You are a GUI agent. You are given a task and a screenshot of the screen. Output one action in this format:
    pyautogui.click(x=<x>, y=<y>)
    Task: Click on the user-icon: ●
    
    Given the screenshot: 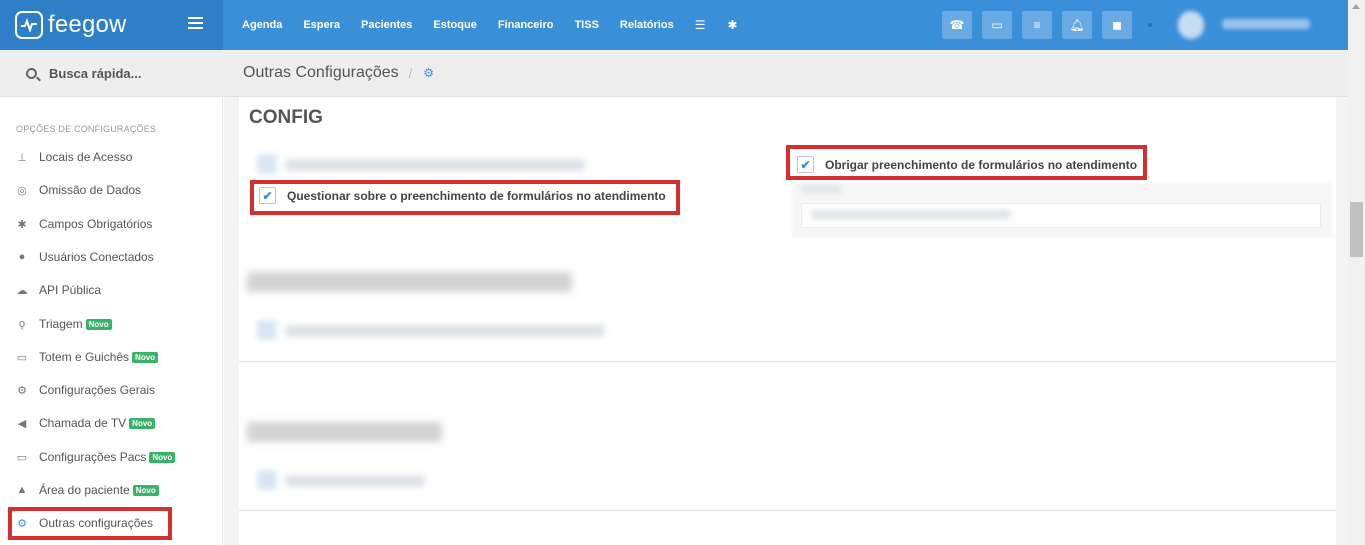 What is the action you would take?
    pyautogui.click(x=22, y=257)
    